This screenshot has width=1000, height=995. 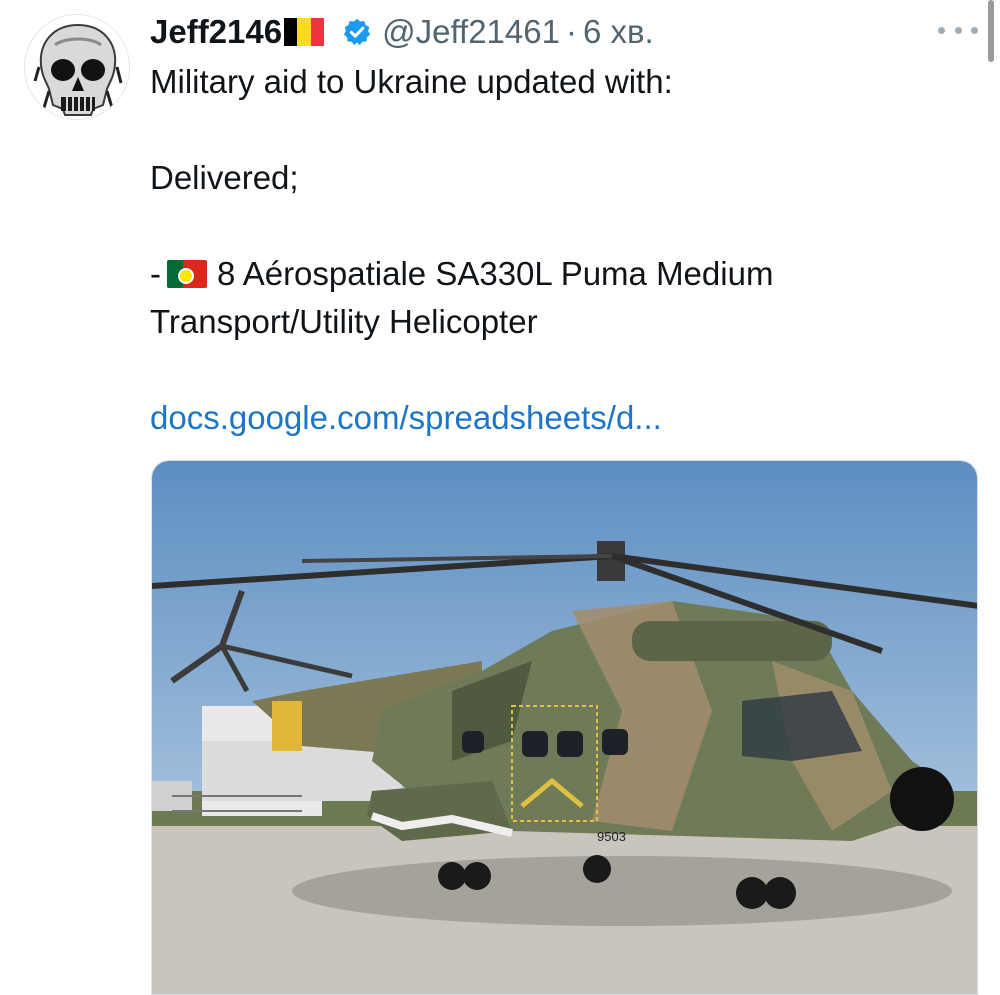 I want to click on verified-badge-icon, so click(x=357, y=32).